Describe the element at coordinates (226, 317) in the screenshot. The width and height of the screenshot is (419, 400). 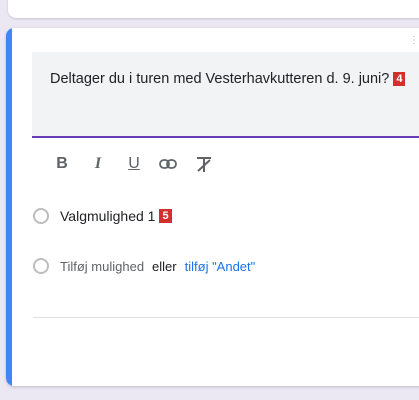
I see `divider` at that location.